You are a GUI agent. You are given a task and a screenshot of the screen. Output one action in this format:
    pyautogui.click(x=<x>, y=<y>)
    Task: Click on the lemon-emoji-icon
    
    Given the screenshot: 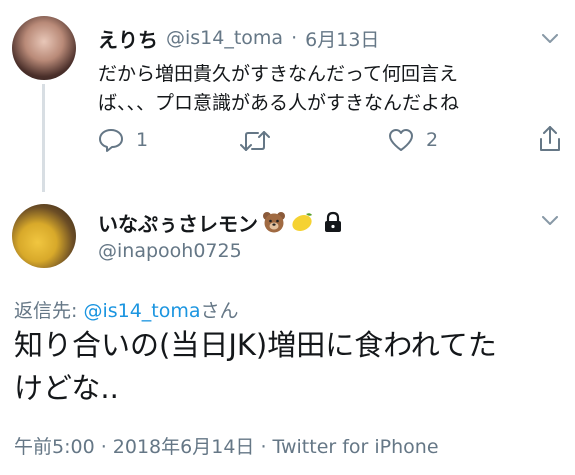 What is the action you would take?
    pyautogui.click(x=302, y=222)
    